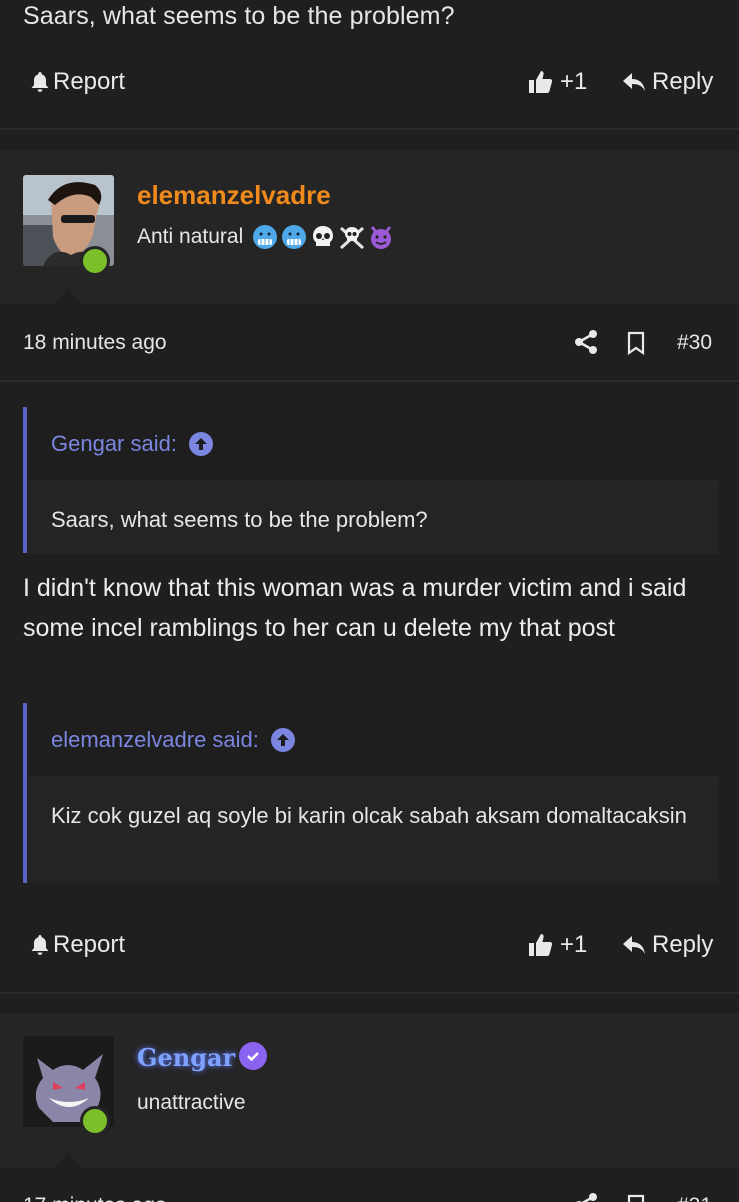  I want to click on previous-post-actions: Report +1 Reply, so click(369, 82).